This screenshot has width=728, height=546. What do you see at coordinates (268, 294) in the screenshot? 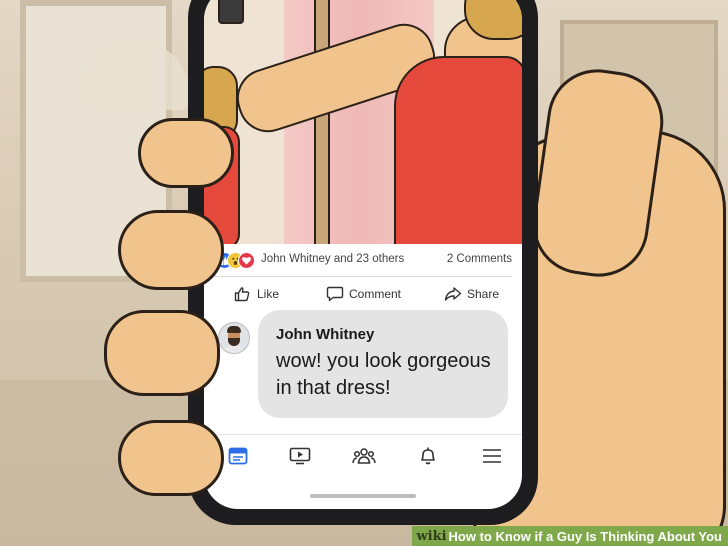
I see `like-label: Like` at bounding box center [268, 294].